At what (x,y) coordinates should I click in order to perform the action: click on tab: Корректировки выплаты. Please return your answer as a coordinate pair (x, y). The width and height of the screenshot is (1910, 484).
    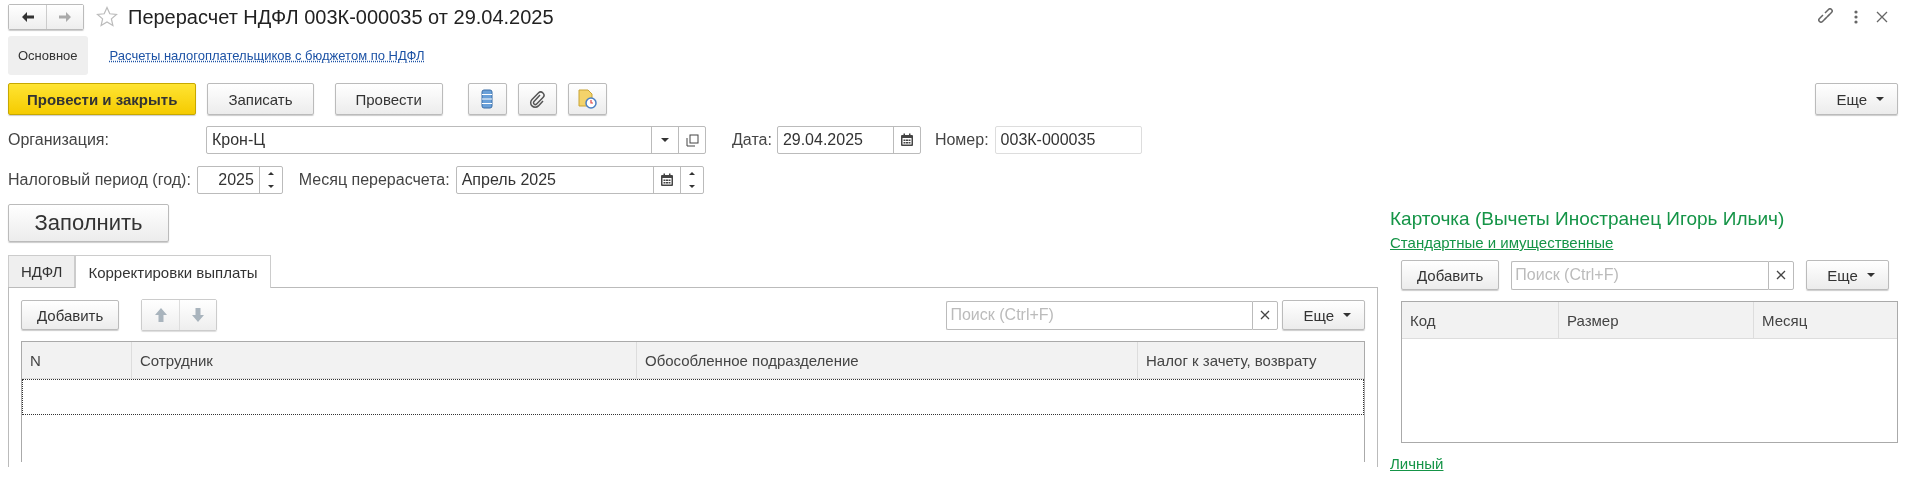
    Looking at the image, I should click on (173, 271).